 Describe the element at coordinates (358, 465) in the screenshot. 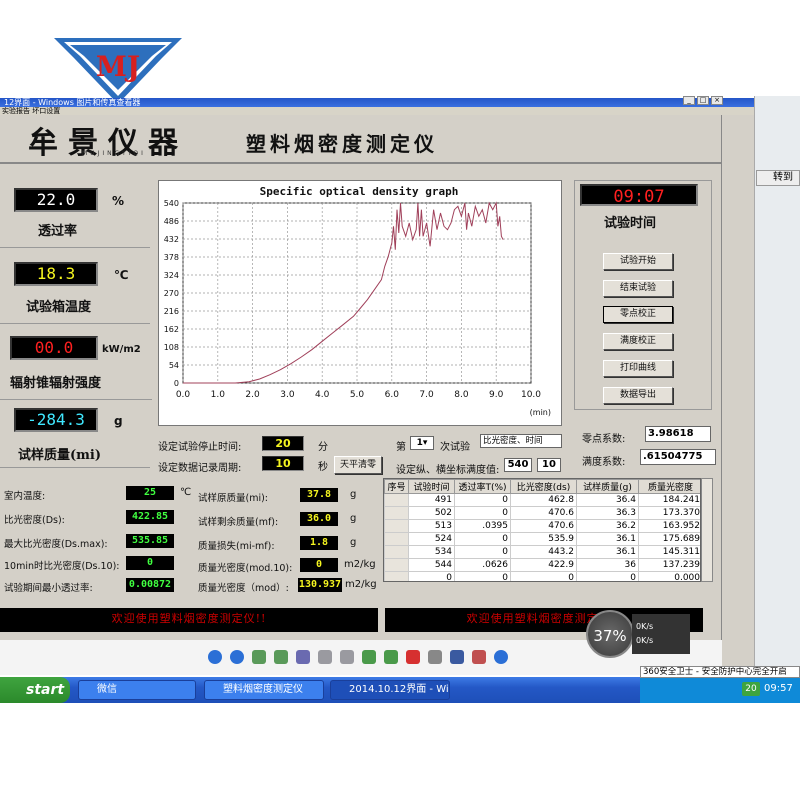

I see `tare-balance-button: 天平清零` at that location.